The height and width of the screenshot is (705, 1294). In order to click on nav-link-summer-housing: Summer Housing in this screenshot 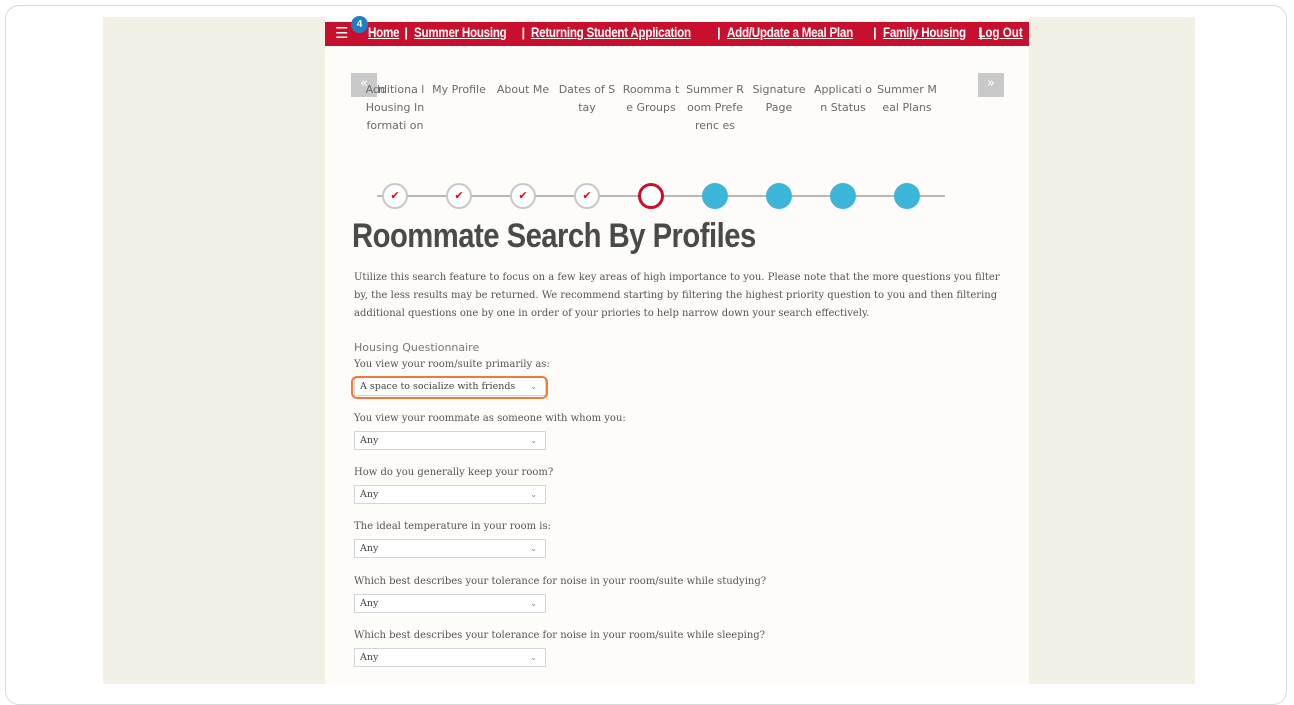, I will do `click(460, 32)`.